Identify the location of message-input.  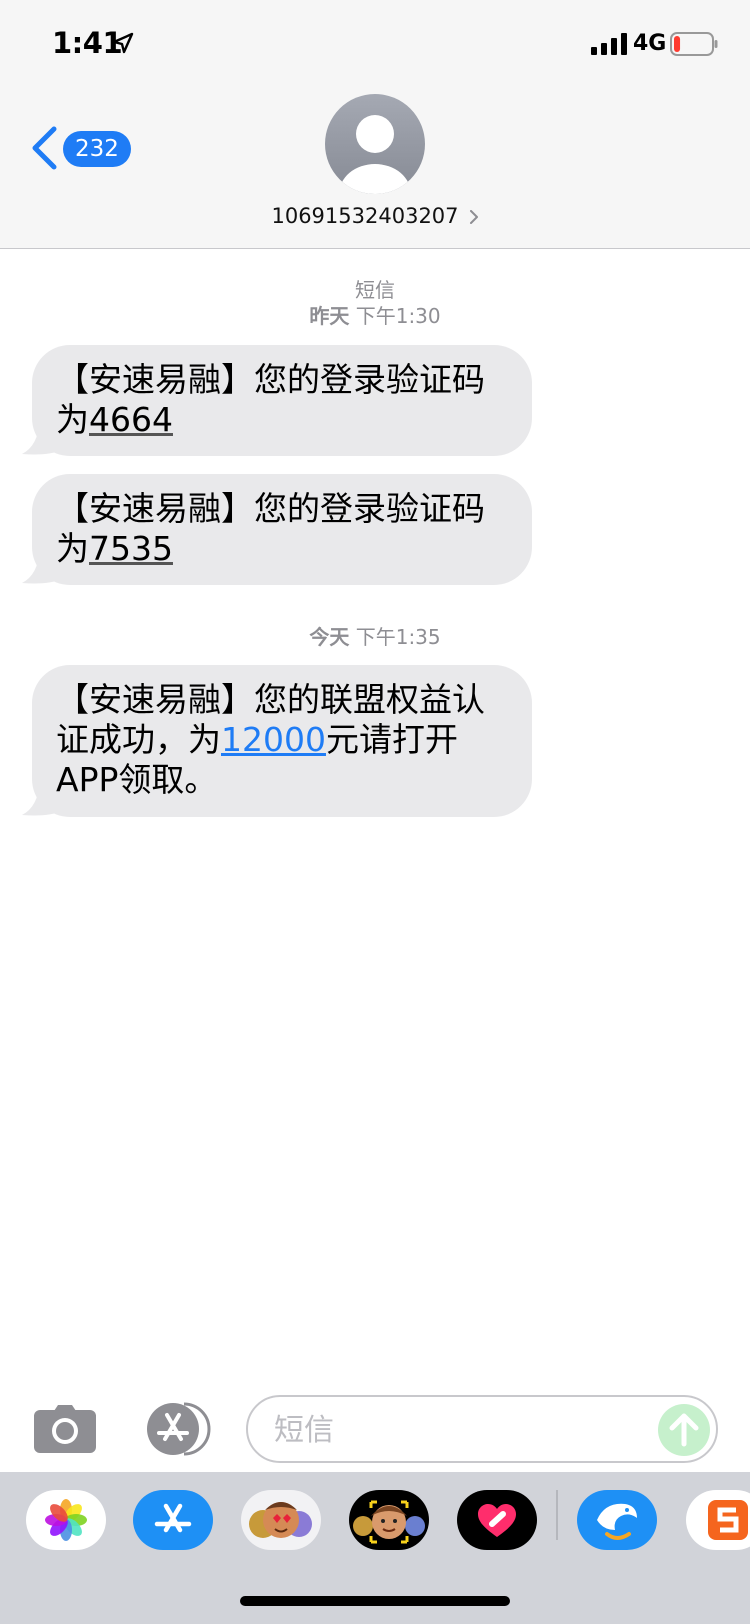
(454, 1430).